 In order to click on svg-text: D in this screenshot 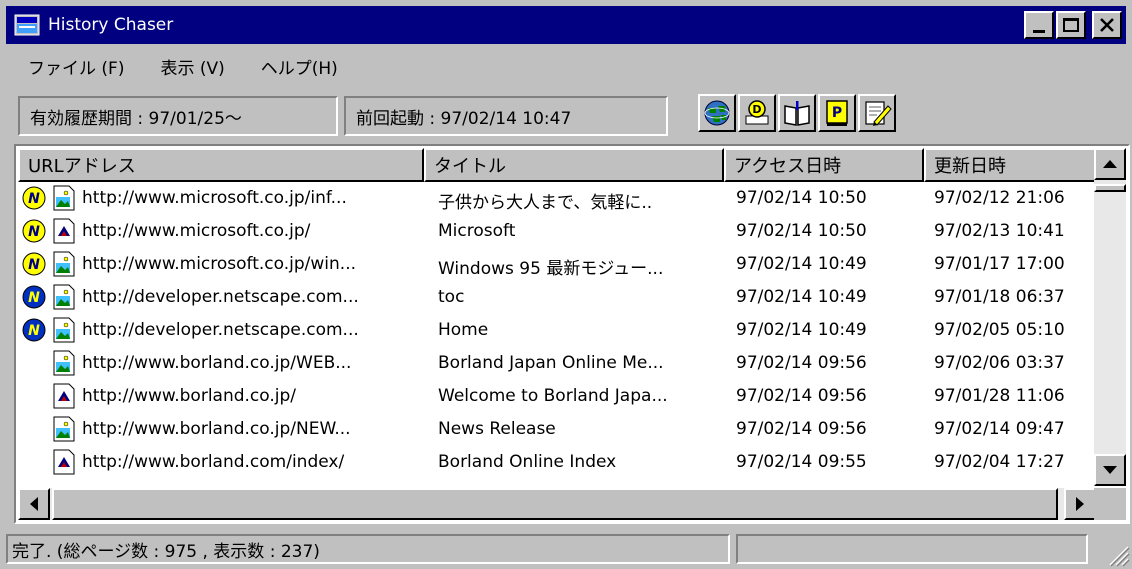, I will do `click(756, 109)`.